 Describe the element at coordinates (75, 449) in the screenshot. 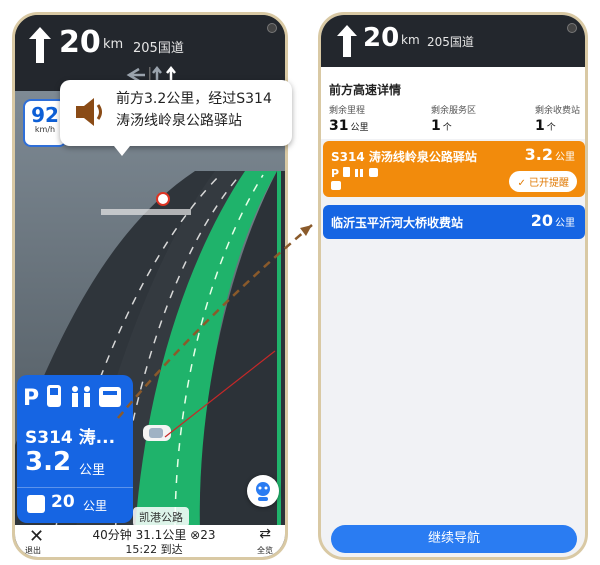

I see `service-area-card: P S314 涛... 3.2 公里 20 公里` at that location.